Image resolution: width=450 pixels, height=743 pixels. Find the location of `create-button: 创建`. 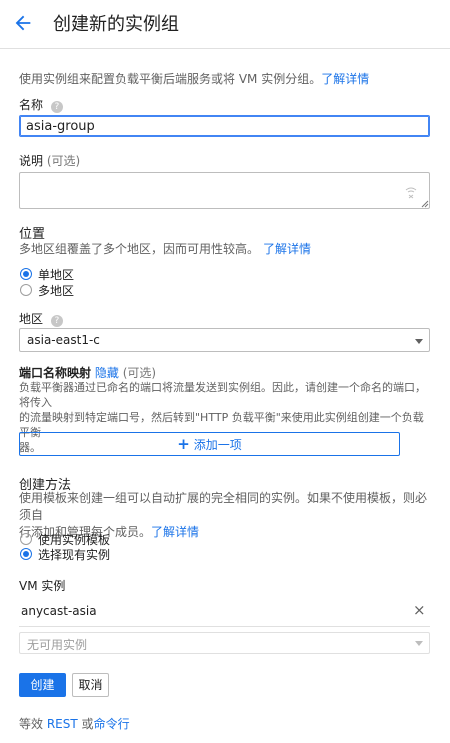

create-button: 创建 is located at coordinates (42, 685).